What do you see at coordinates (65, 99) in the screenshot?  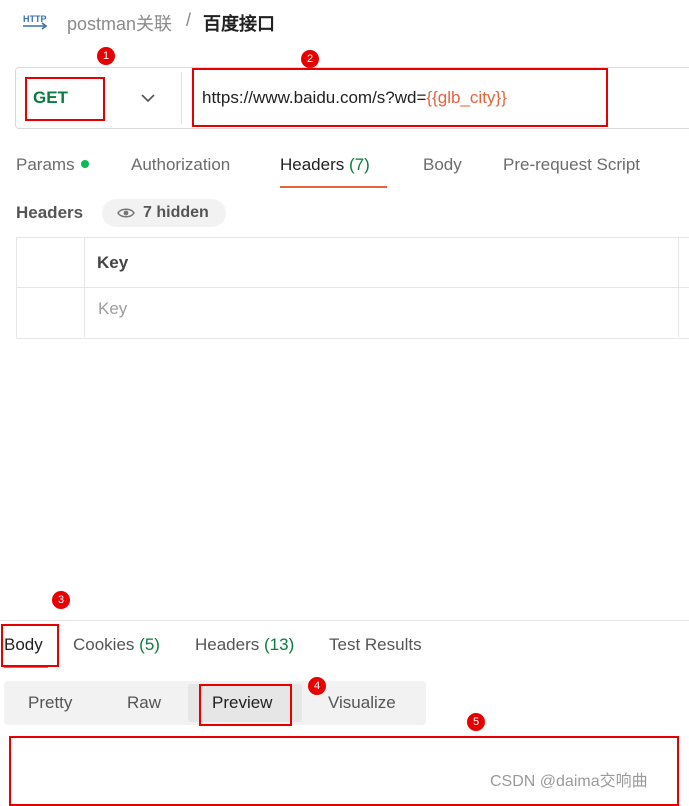 I see `annotation-box-method` at bounding box center [65, 99].